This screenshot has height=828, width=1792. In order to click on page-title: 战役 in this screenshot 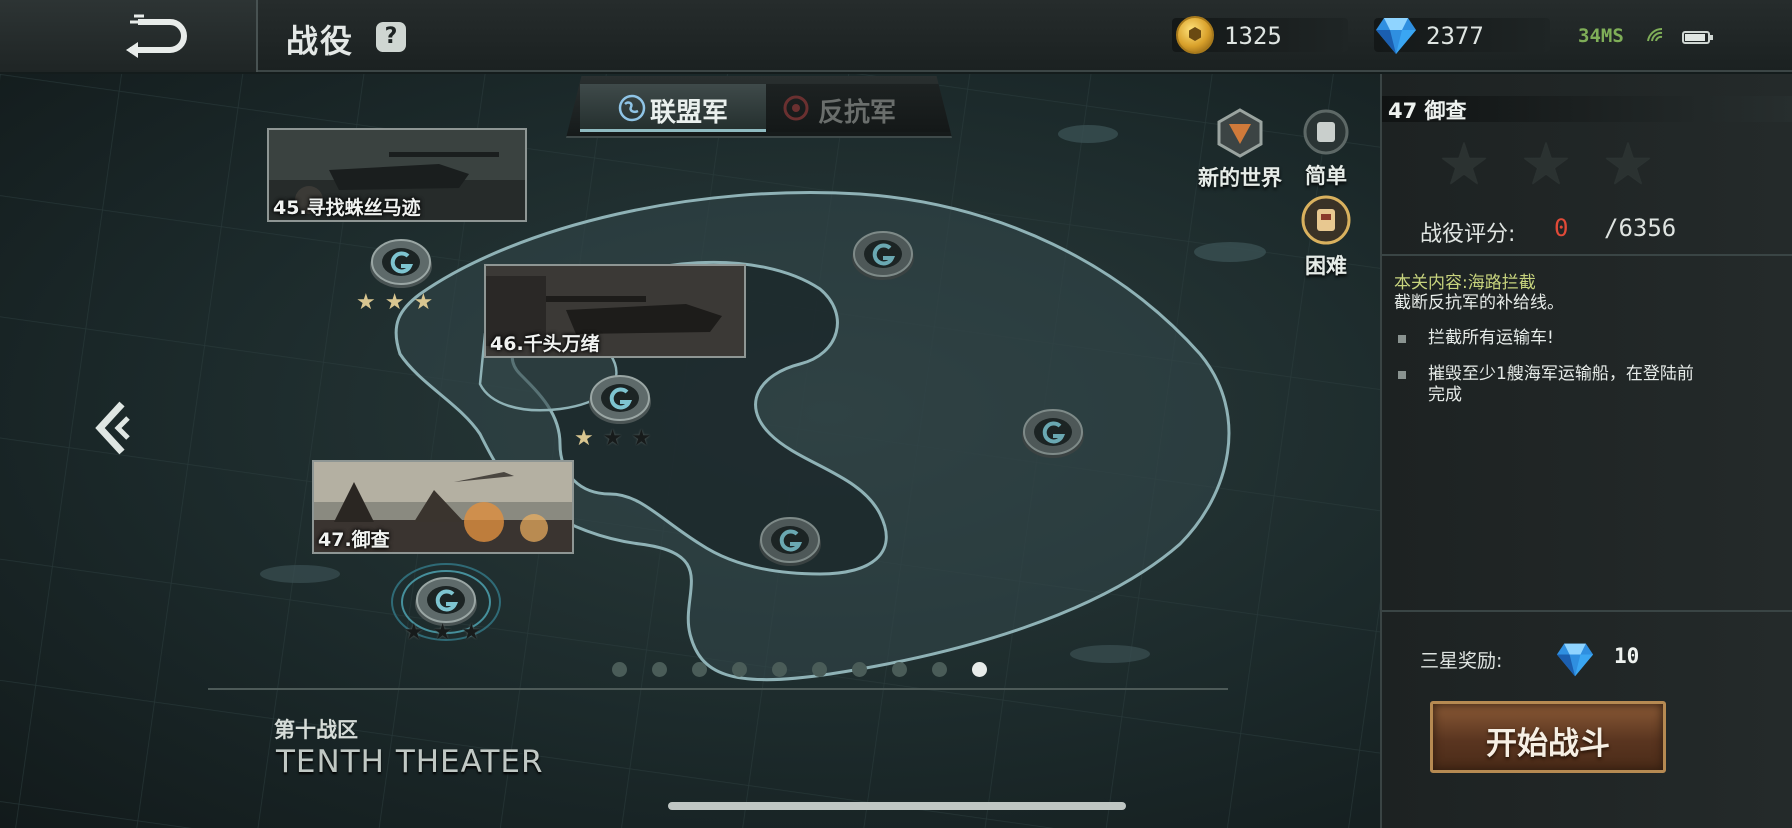, I will do `click(320, 41)`.